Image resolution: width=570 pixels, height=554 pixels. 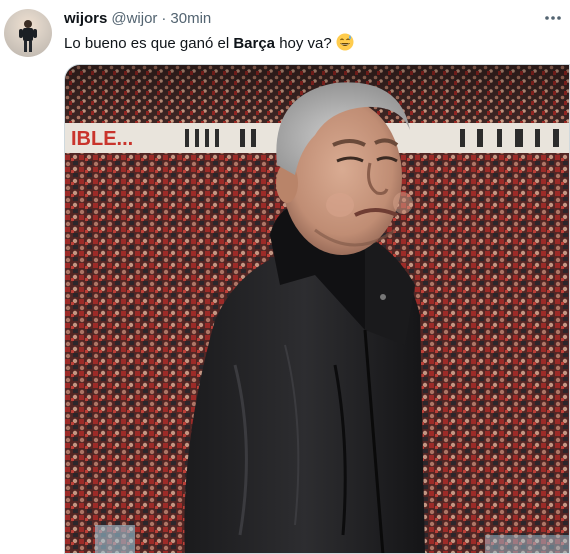 I want to click on avatar, so click(x=28, y=33).